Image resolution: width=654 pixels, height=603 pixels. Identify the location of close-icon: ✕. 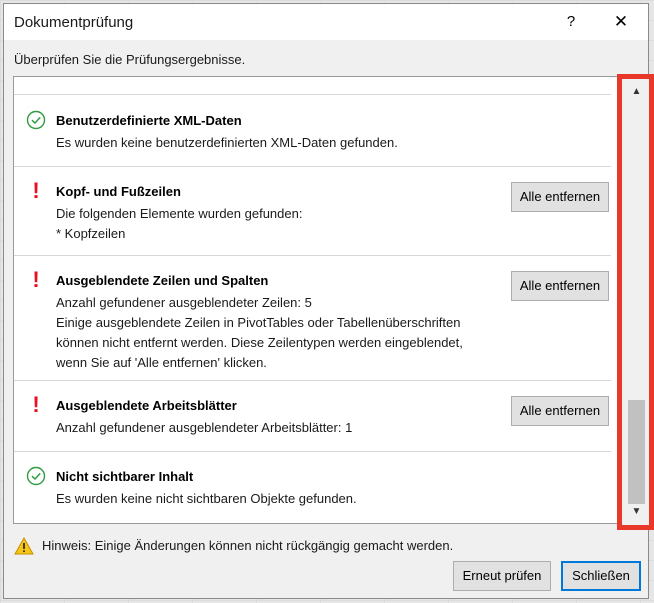
(621, 22).